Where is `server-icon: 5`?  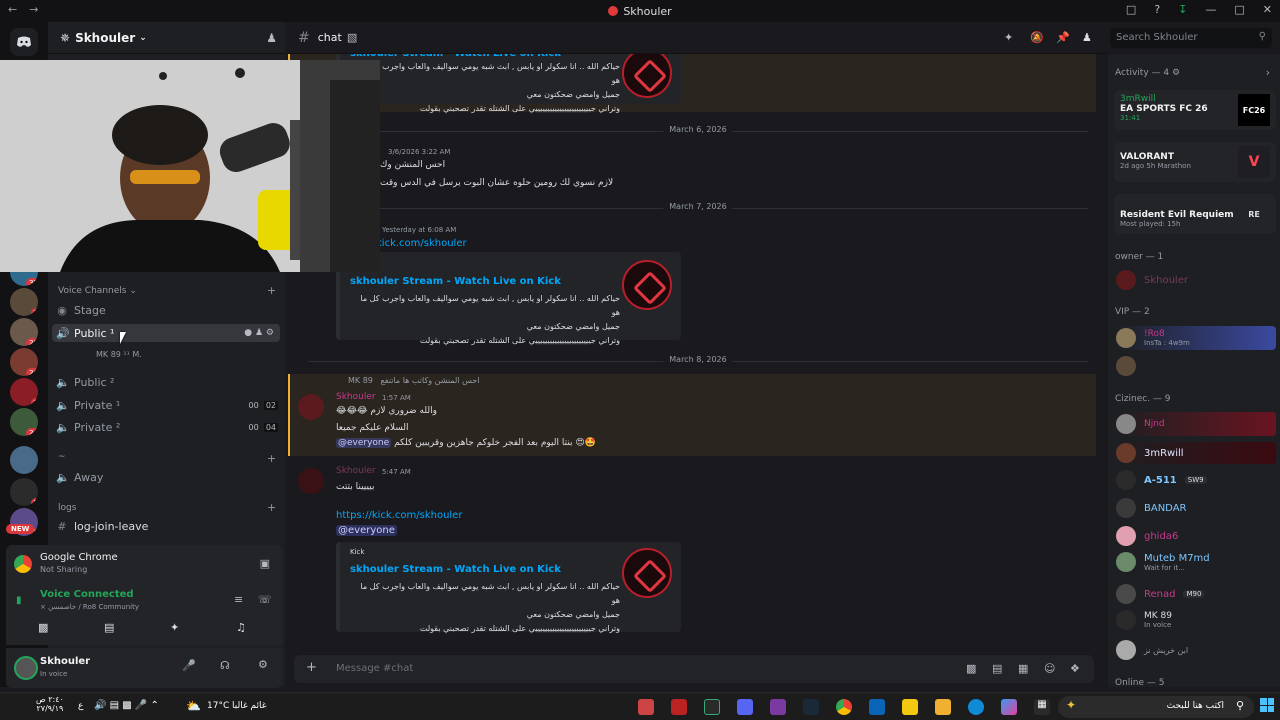
server-icon: 5 is located at coordinates (24, 492).